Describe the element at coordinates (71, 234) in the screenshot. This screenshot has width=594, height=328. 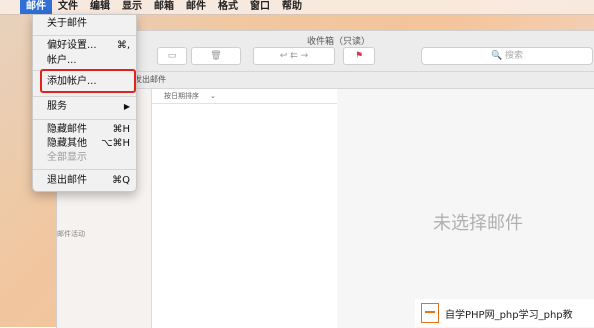
I see `sidebar-mail-activity: 邮件活动` at that location.